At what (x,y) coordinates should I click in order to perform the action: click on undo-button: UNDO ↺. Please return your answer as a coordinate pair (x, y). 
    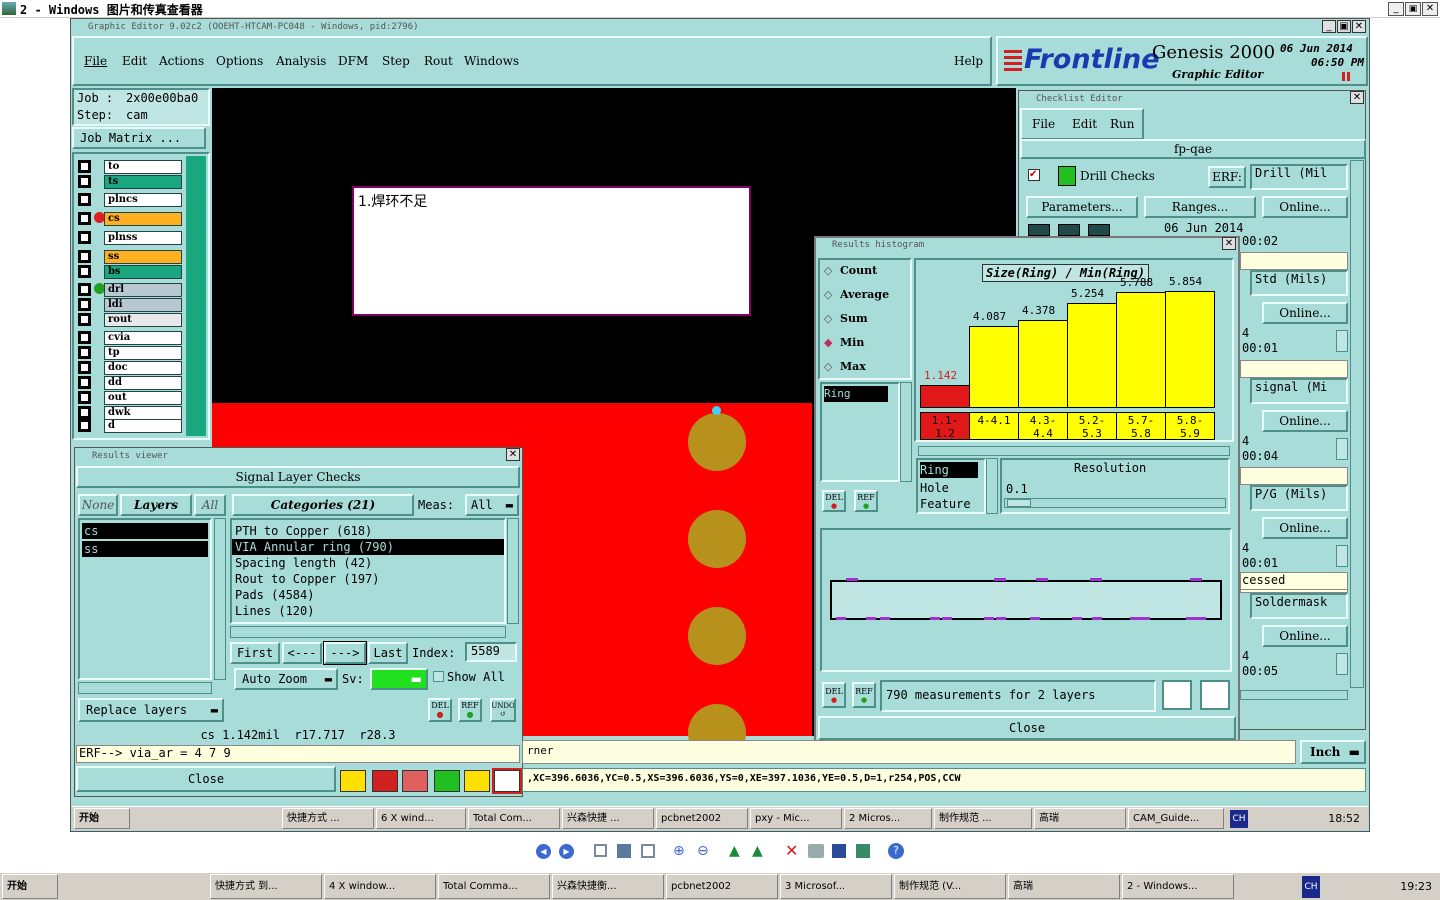
    Looking at the image, I should click on (503, 710).